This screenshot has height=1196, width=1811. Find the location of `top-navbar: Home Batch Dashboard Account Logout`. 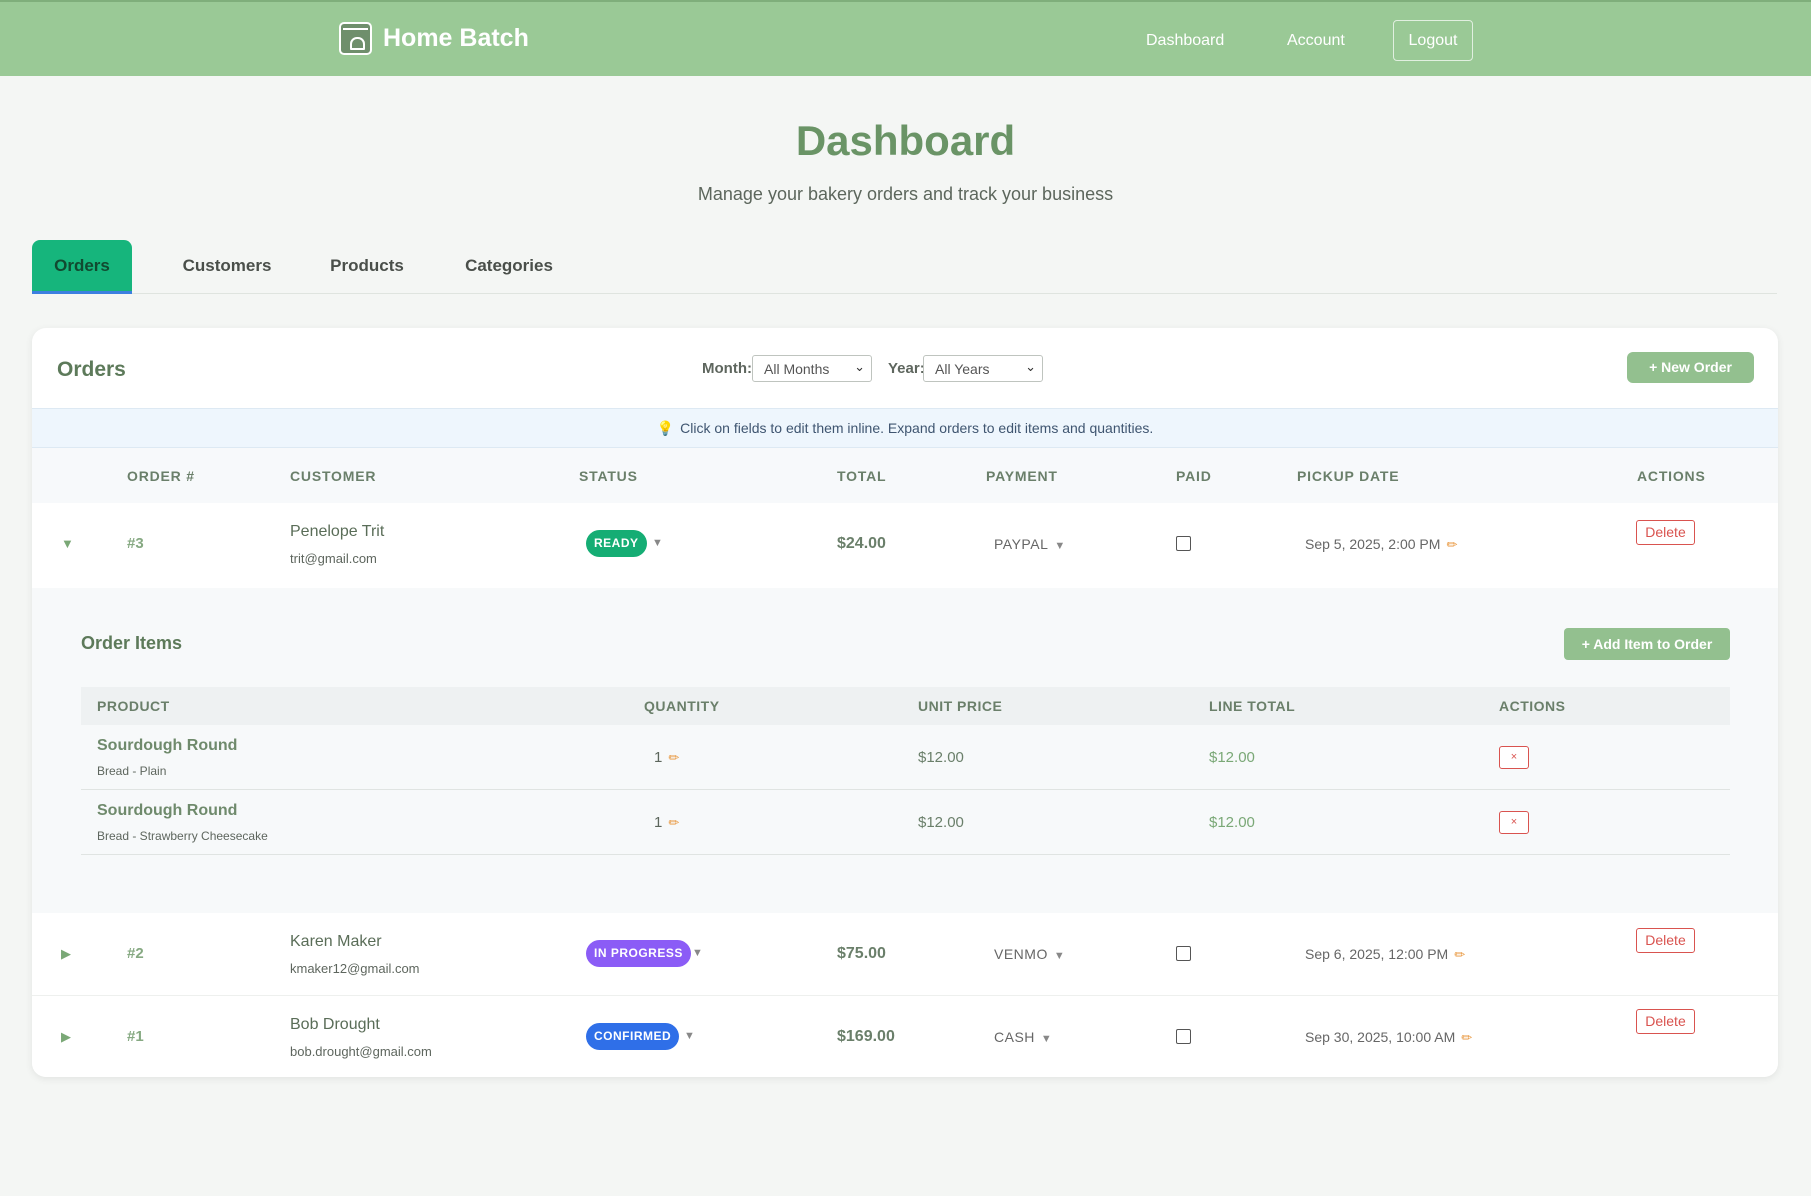

top-navbar: Home Batch Dashboard Account Logout is located at coordinates (905, 38).